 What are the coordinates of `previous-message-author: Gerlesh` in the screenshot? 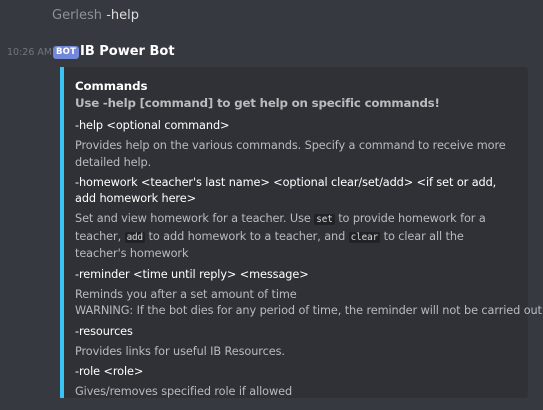 It's located at (77, 15).